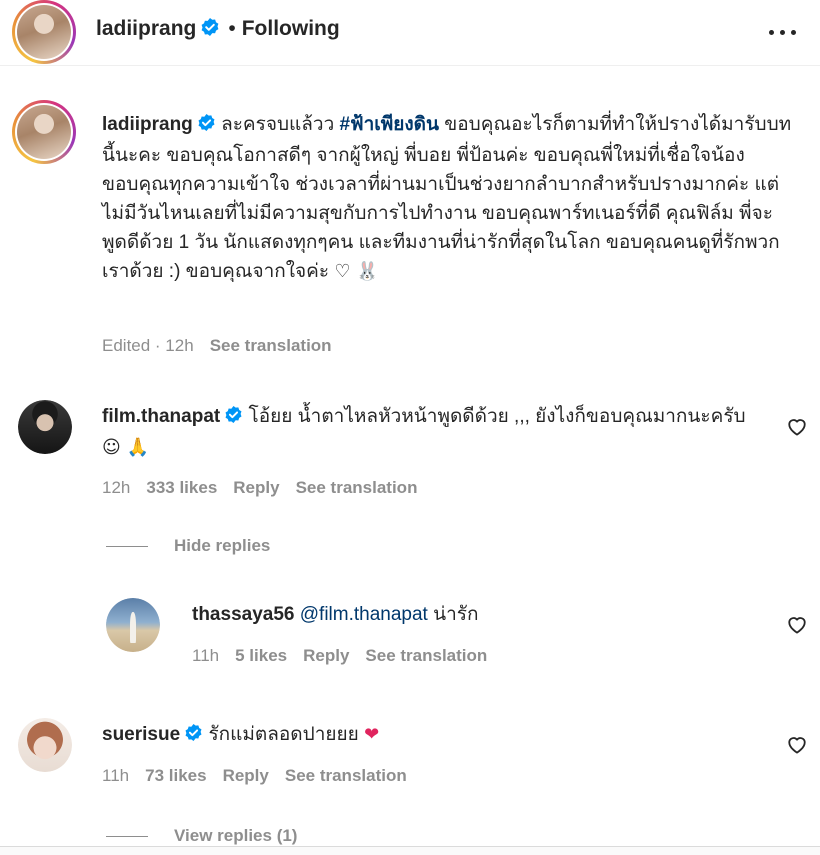 The height and width of the screenshot is (855, 820). I want to click on caption-username: ladiiprang, so click(147, 124).